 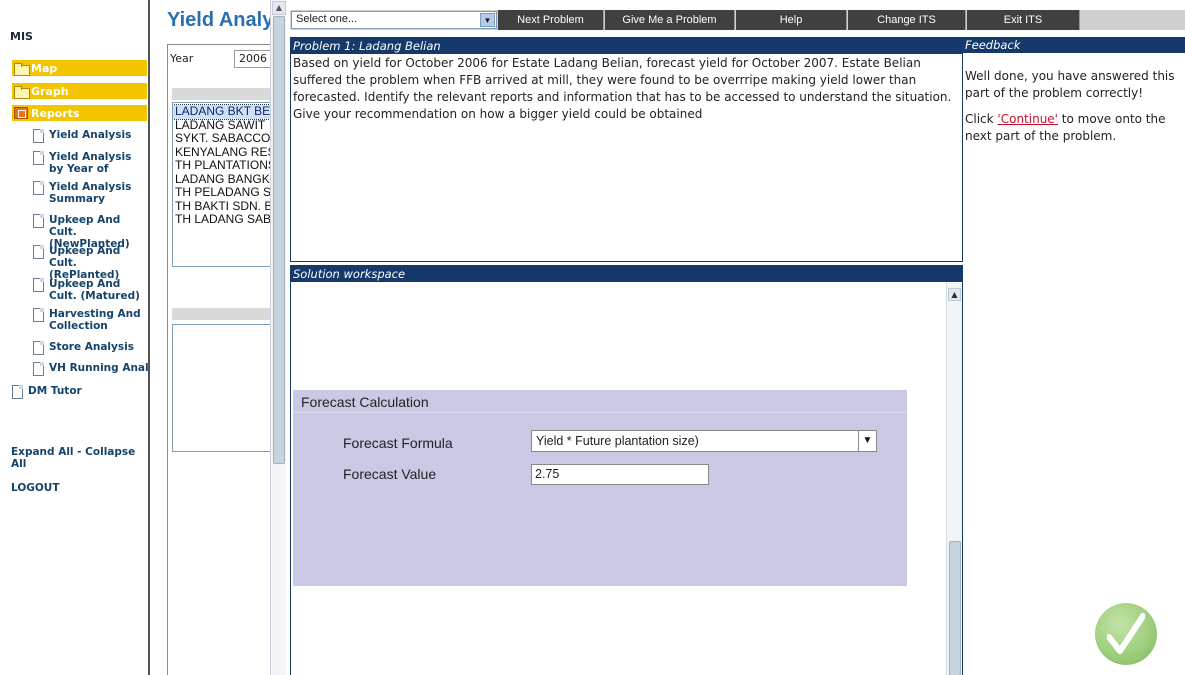 I want to click on nav-root-label: MIS, so click(x=21, y=36).